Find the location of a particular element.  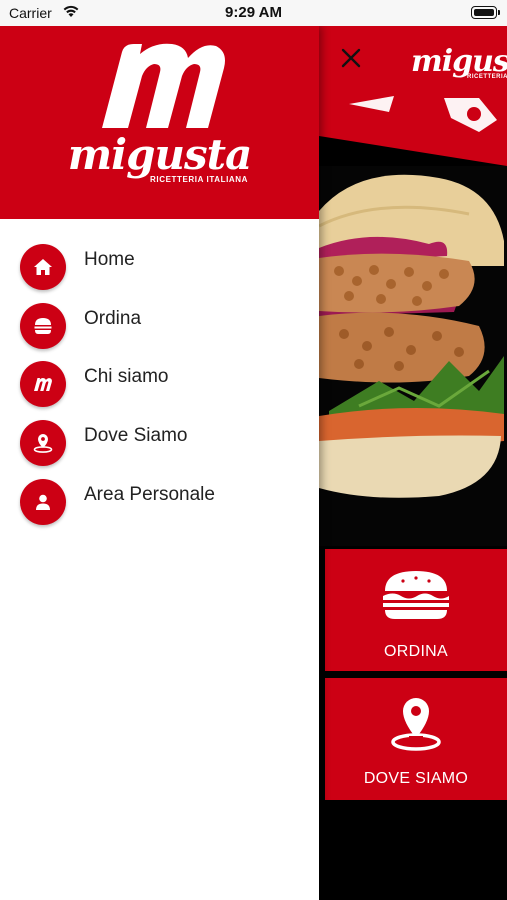

menu-item-home: Home is located at coordinates (159, 267).